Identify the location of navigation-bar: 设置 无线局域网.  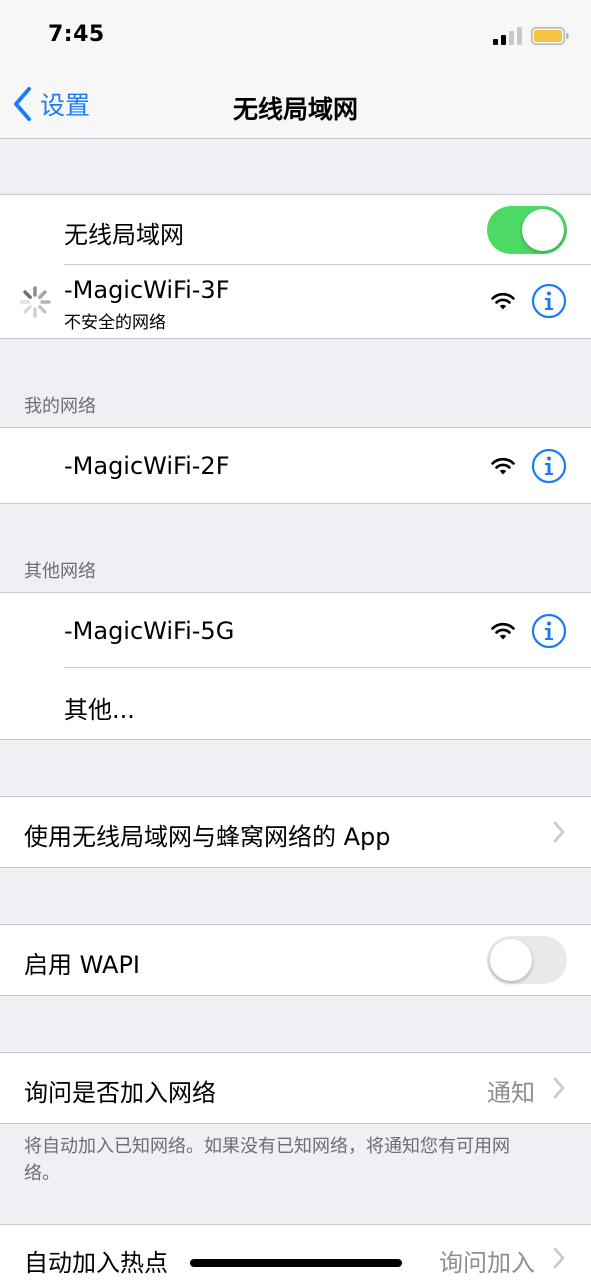
(295, 104).